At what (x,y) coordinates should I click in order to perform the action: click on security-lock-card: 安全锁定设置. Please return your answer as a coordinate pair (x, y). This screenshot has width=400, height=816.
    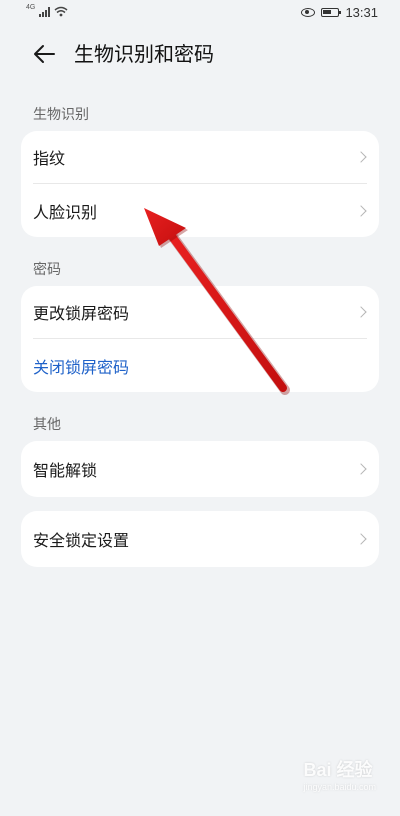
    Looking at the image, I should click on (200, 539).